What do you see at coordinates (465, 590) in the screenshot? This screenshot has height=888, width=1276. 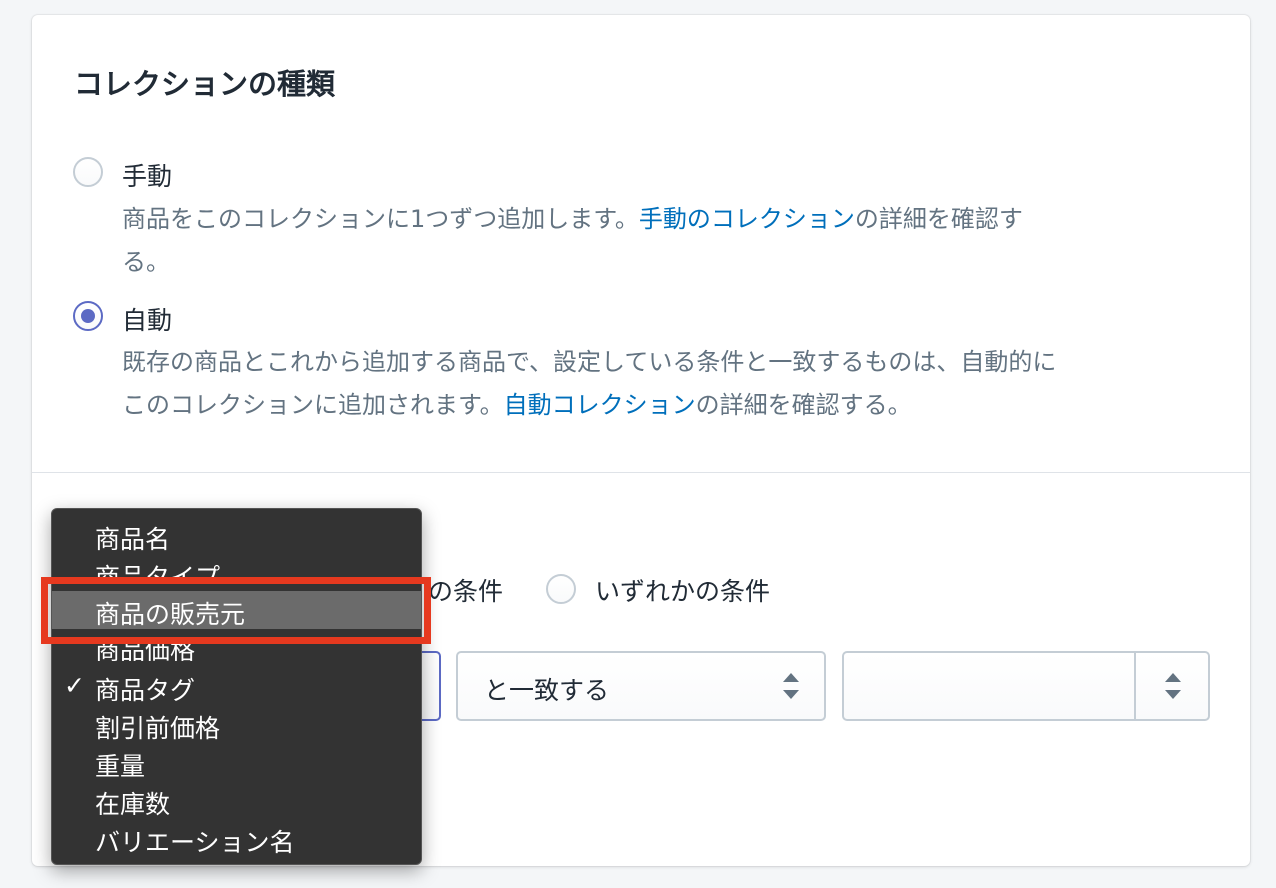 I see `all-conditions-label: の条件` at bounding box center [465, 590].